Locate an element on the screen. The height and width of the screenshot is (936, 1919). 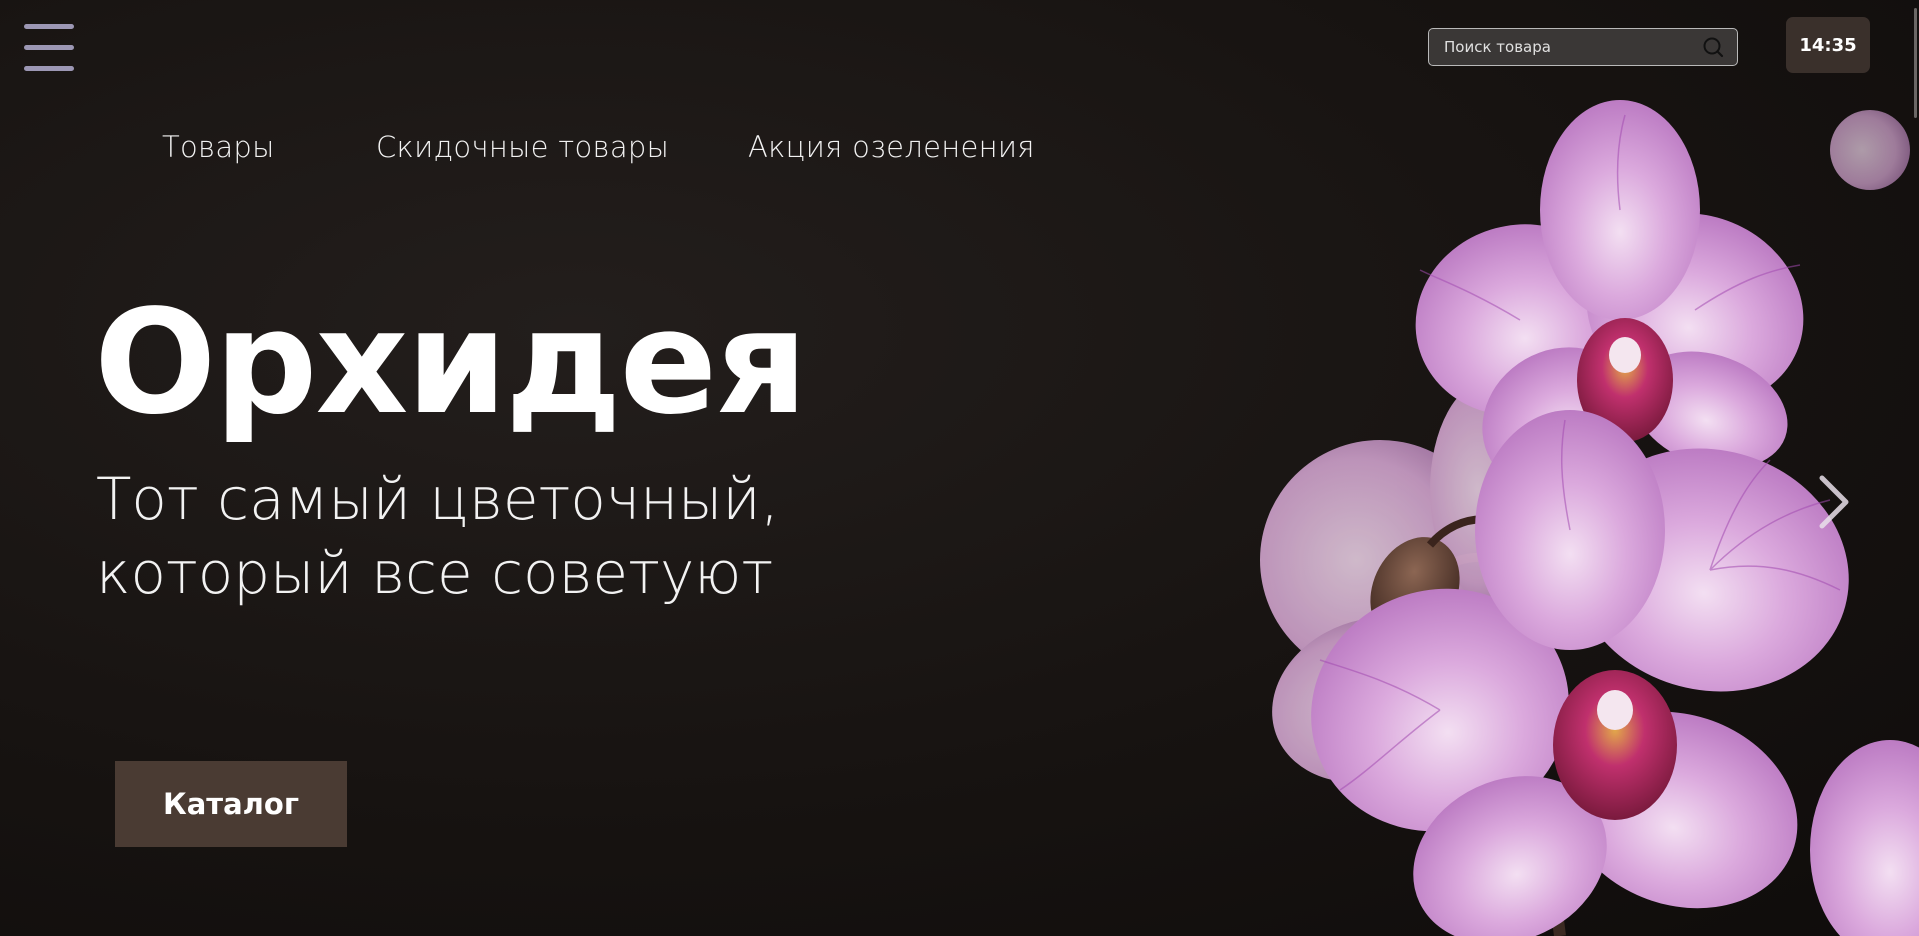
scrollbar-thumb is located at coordinates (1915, 63).